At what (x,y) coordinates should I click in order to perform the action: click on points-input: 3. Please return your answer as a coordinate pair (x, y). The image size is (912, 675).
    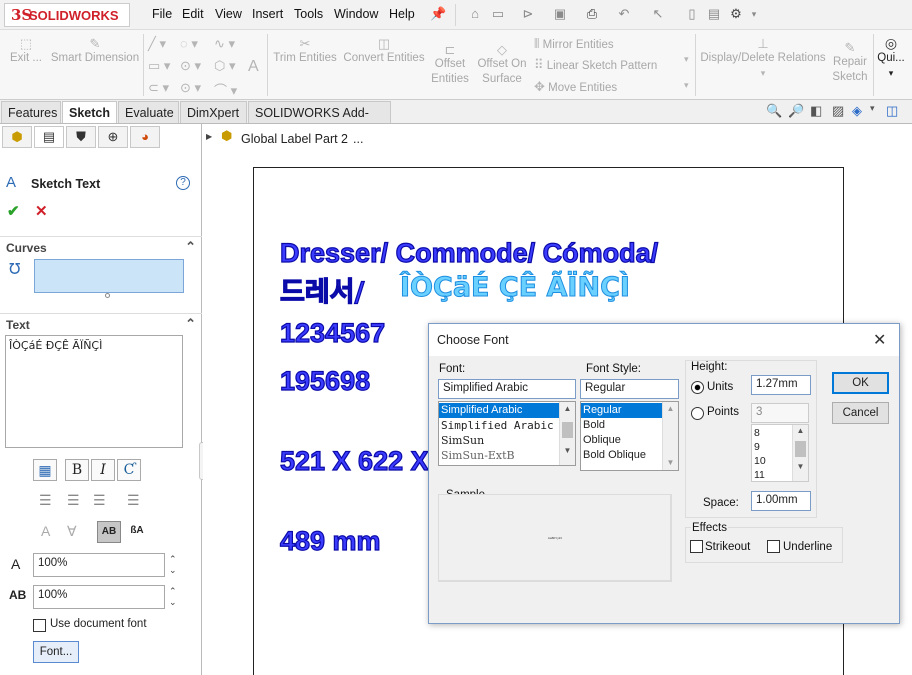
    Looking at the image, I should click on (780, 413).